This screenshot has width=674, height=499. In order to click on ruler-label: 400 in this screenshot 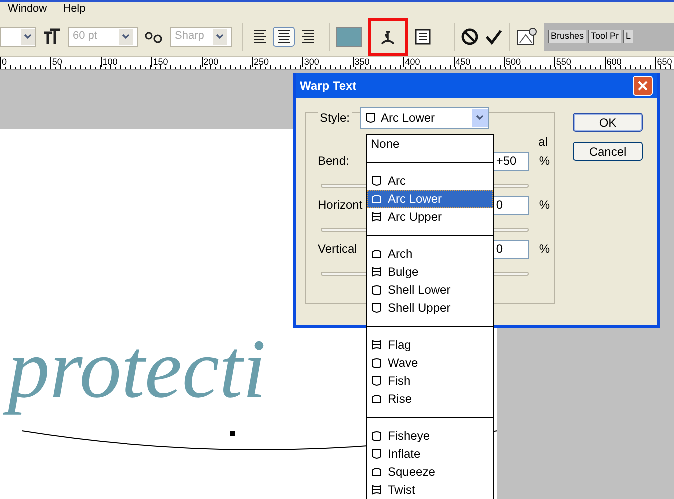, I will do `click(411, 62)`.